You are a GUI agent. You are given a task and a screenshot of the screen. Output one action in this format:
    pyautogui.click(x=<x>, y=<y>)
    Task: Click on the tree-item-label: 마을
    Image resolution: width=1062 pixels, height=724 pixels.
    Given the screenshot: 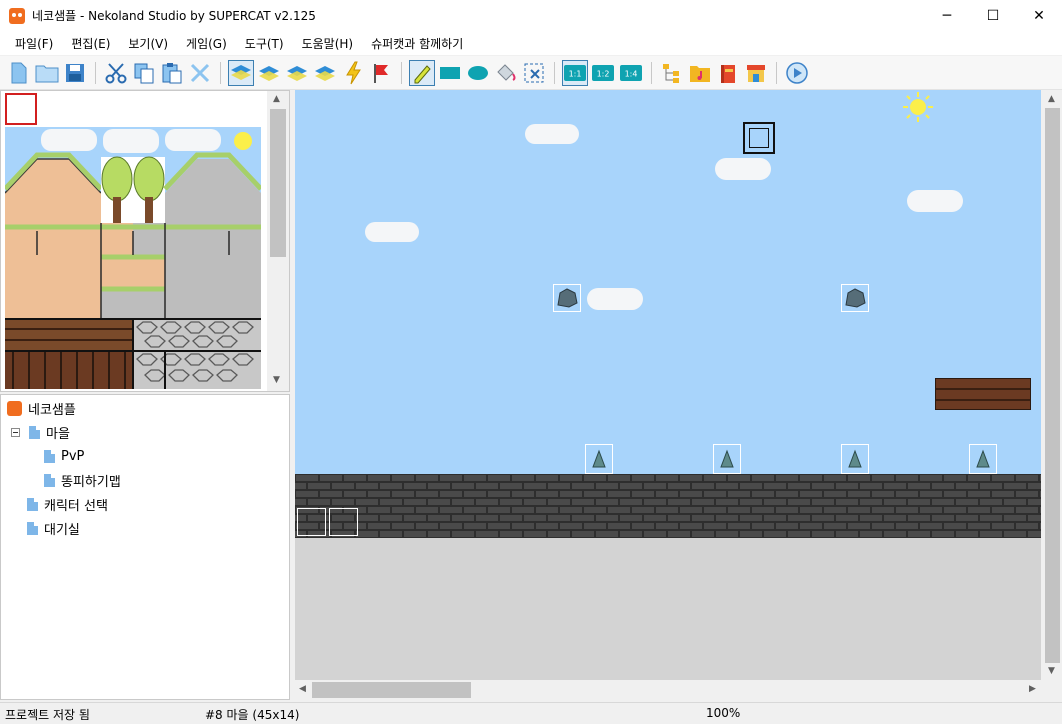 What is the action you would take?
    pyautogui.click(x=58, y=434)
    